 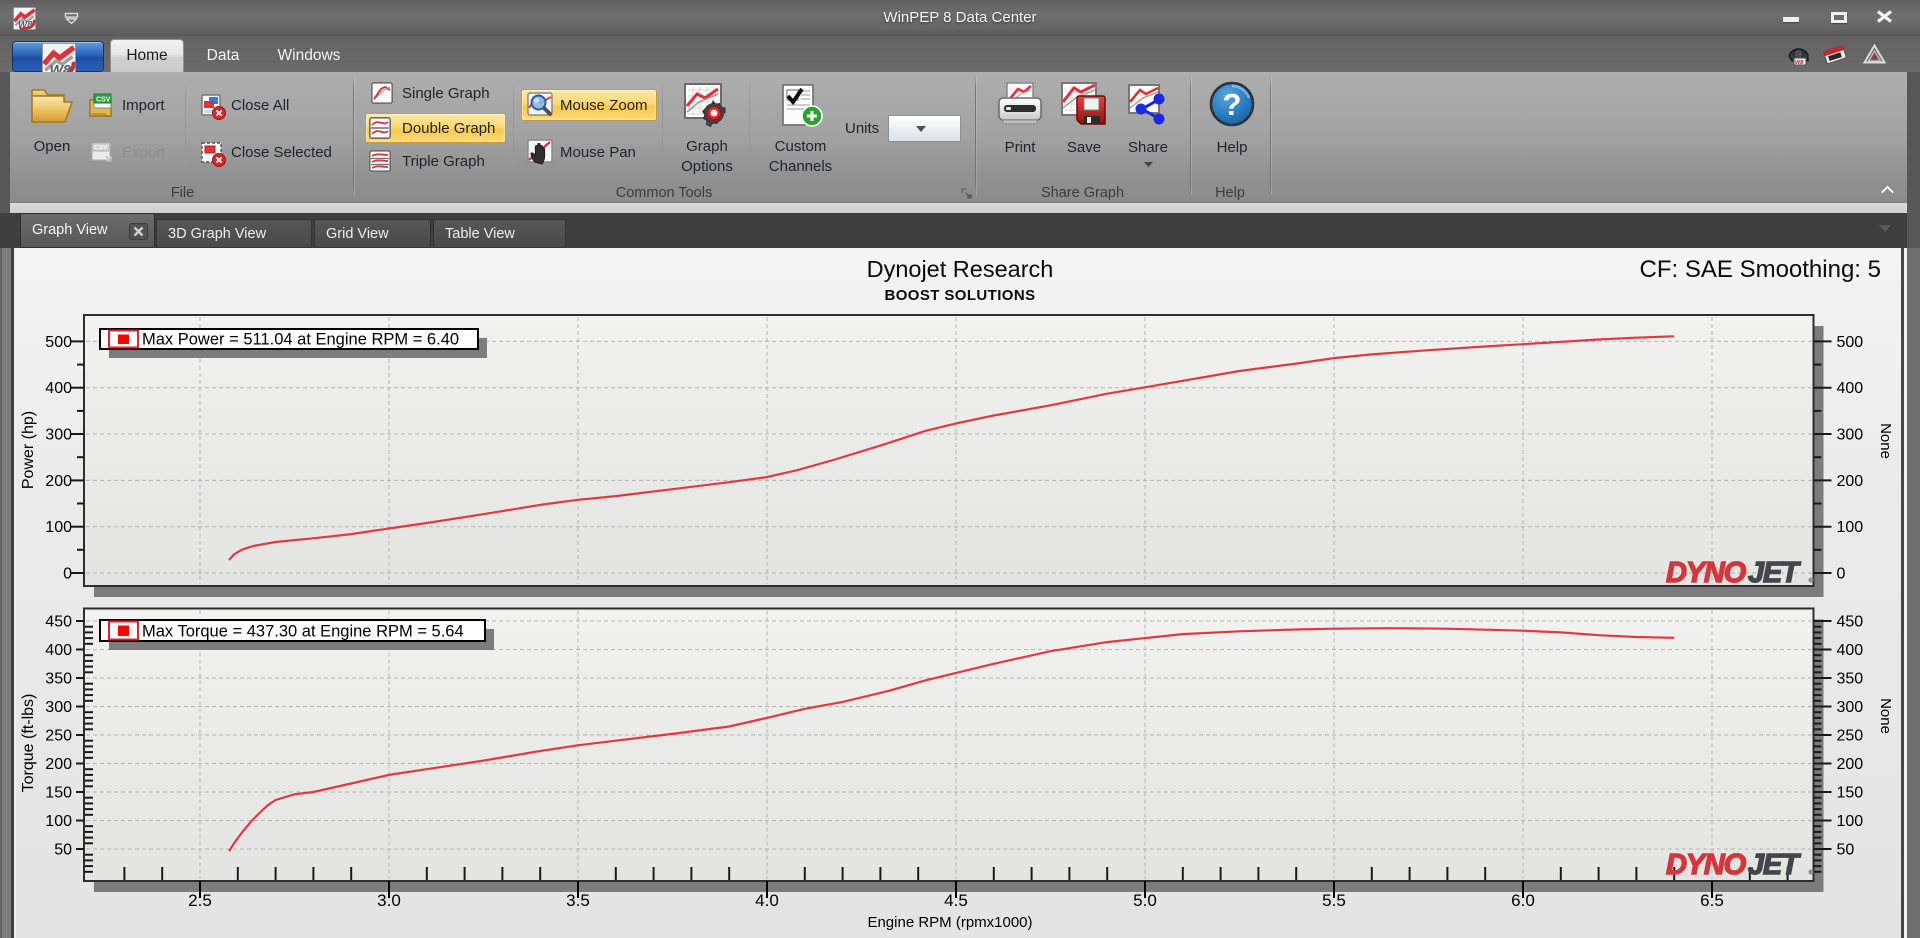 What do you see at coordinates (300, 340) in the screenshot?
I see `svg-text:Max Power = 511.04 at Engine R: Max Power = 511.04 at Engine RPM = 6.40` at bounding box center [300, 340].